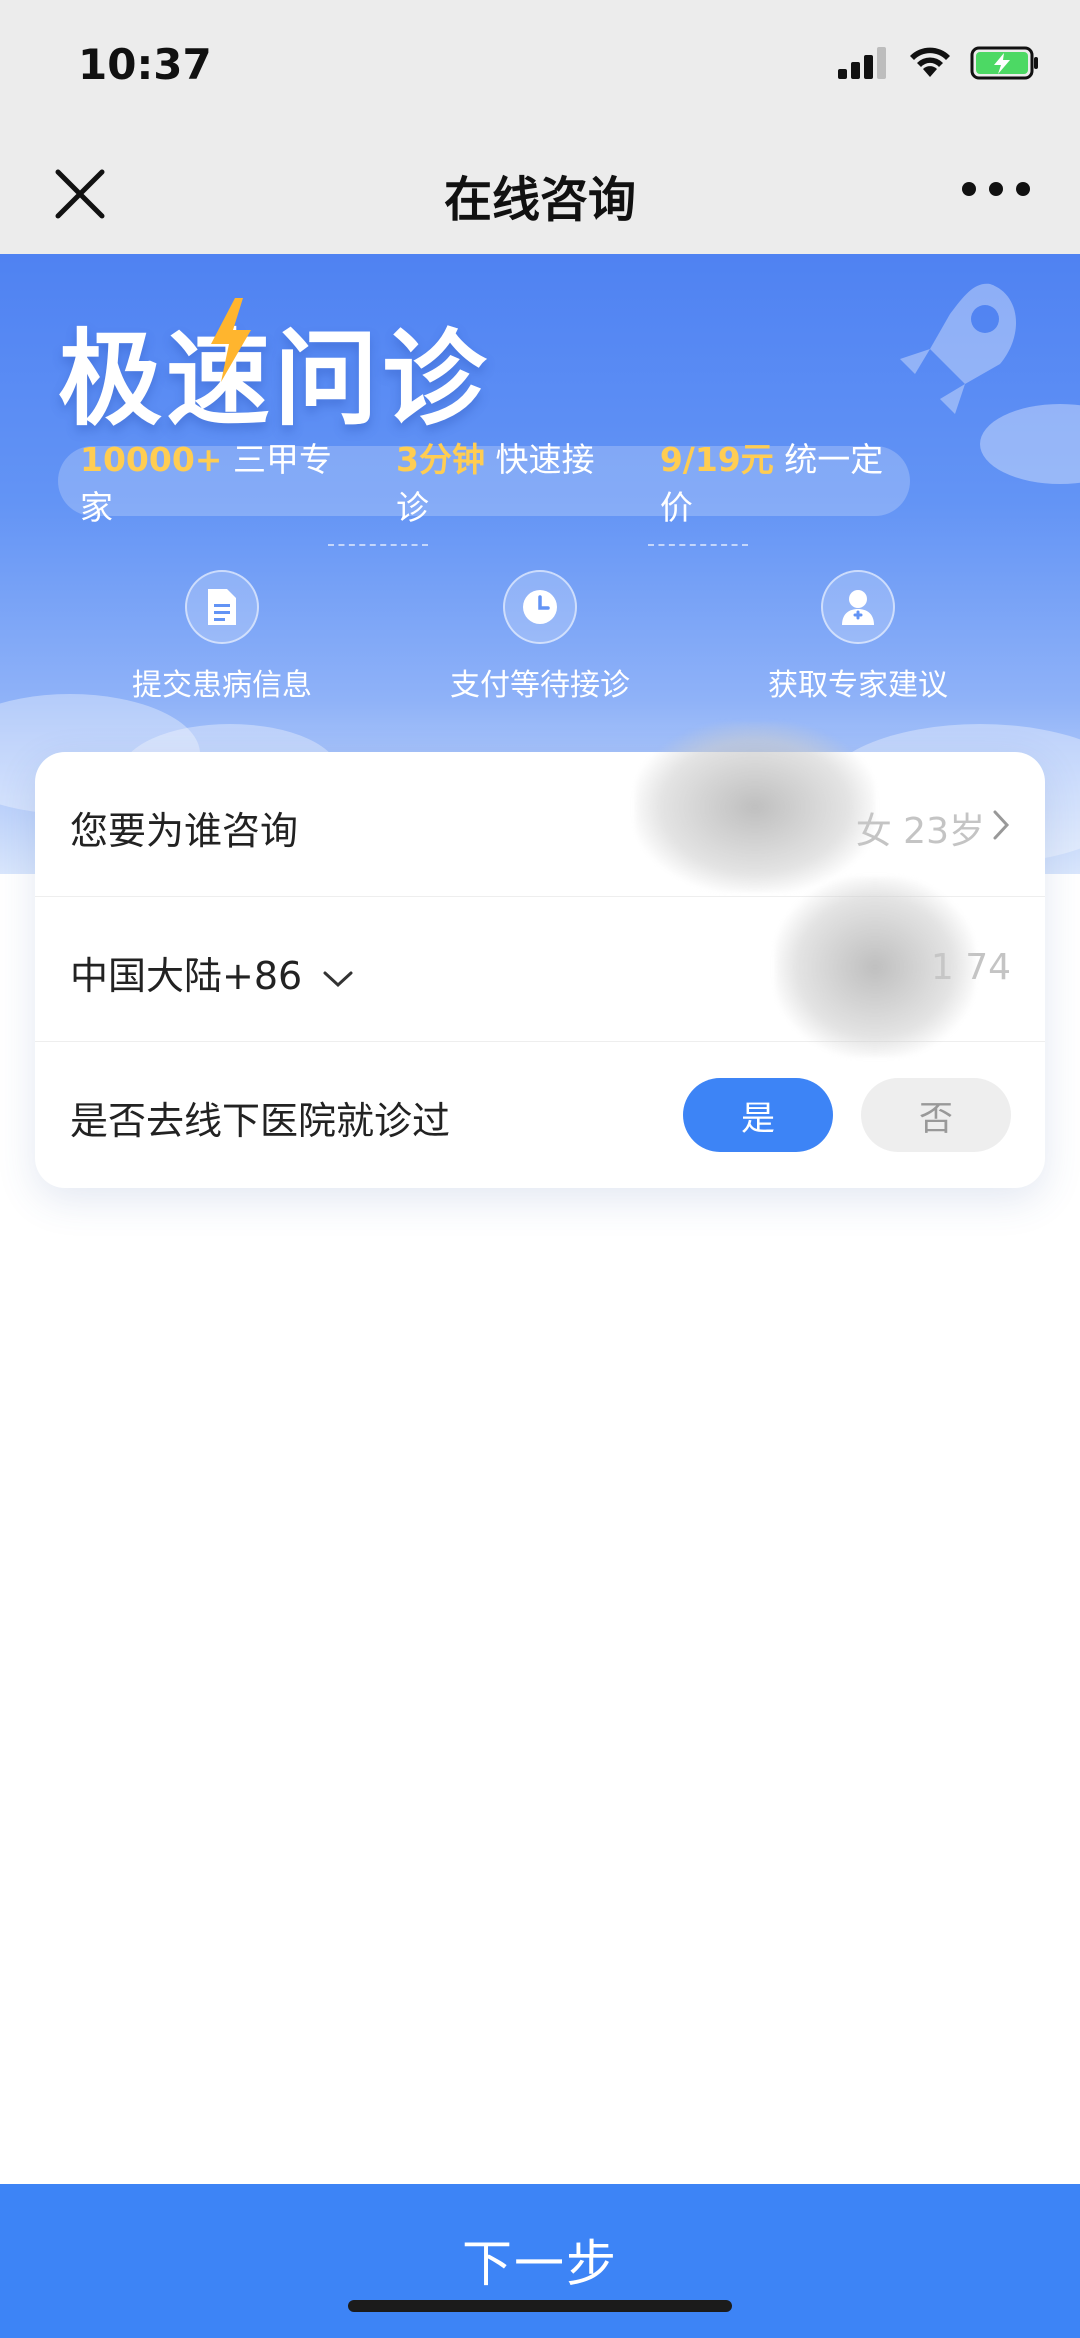 This screenshot has width=1080, height=2338. I want to click on yes-button: 是, so click(758, 1115).